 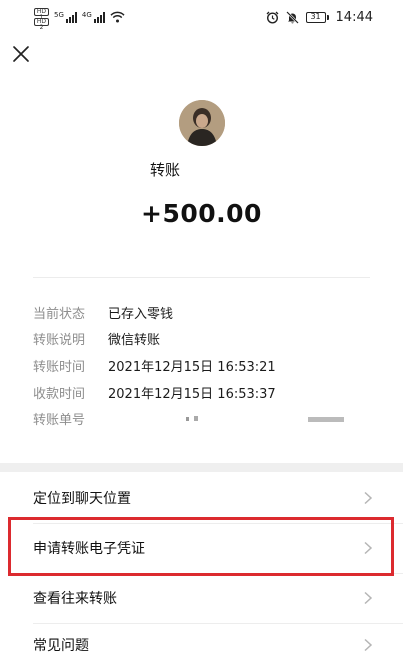 I want to click on detail-row-transaction-id: 转账单号, so click(x=200, y=418).